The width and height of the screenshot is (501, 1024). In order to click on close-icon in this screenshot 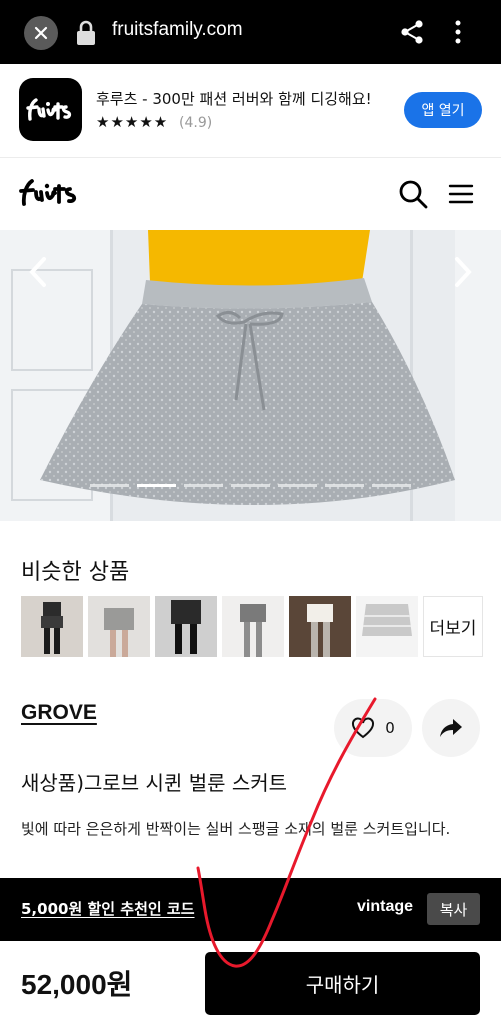, I will do `click(41, 33)`.